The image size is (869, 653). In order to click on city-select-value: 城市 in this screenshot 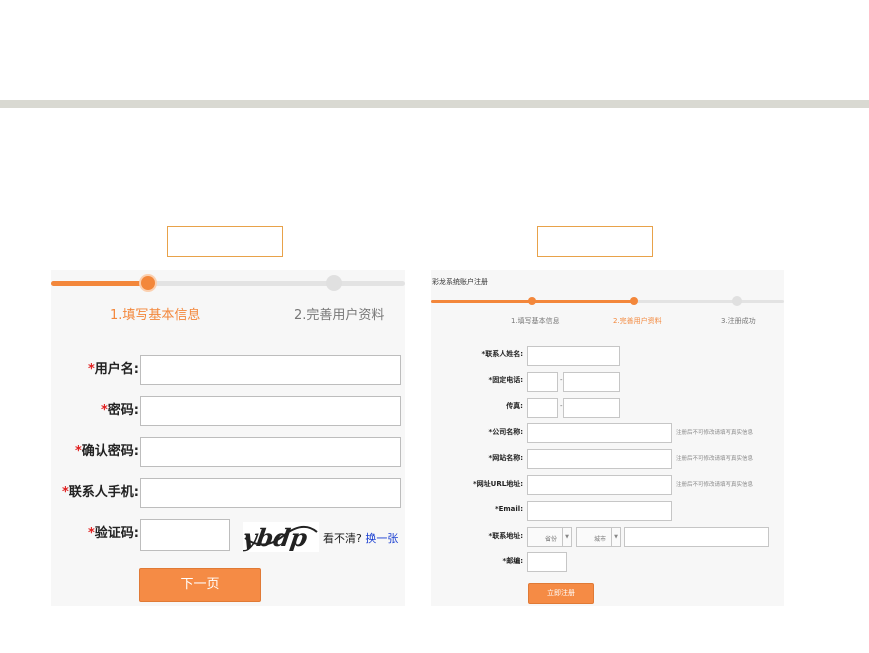, I will do `click(599, 539)`.